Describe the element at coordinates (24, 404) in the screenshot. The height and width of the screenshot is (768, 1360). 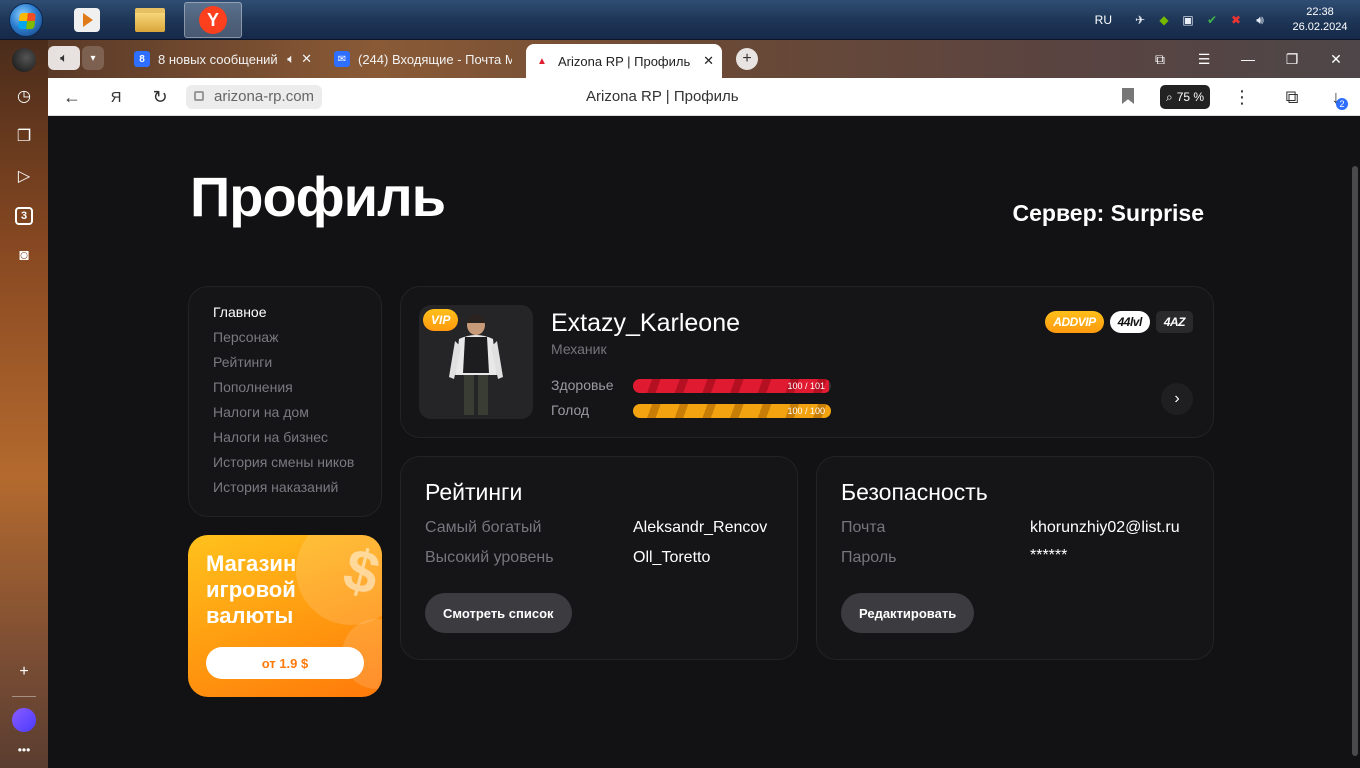
I see `browser-sidebar: ◷ ❐ ▷ 3 ◙ + •••` at that location.